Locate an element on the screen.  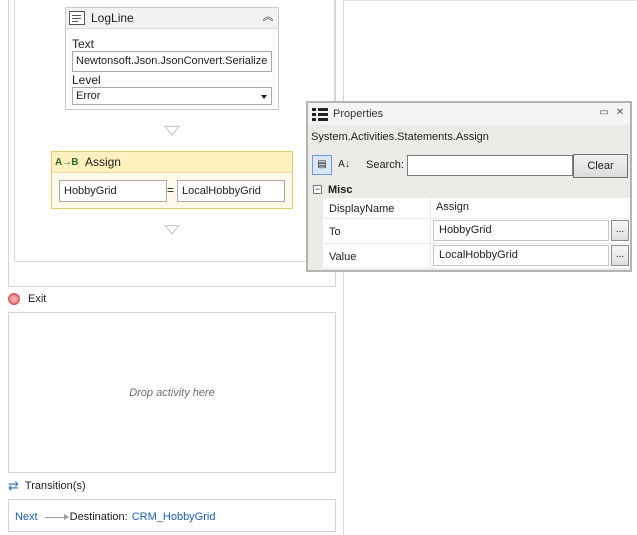
designer-top-rule is located at coordinates (490, 0).